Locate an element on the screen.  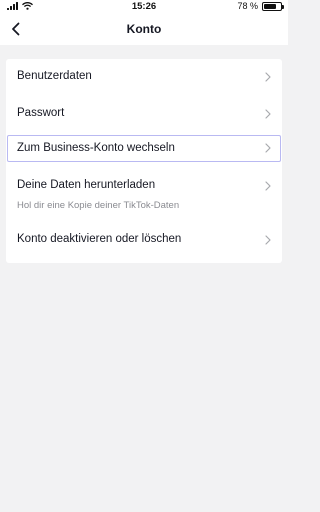
menu-item-konto-deaktivieren: Konto deaktivieren oder löschen is located at coordinates (144, 239).